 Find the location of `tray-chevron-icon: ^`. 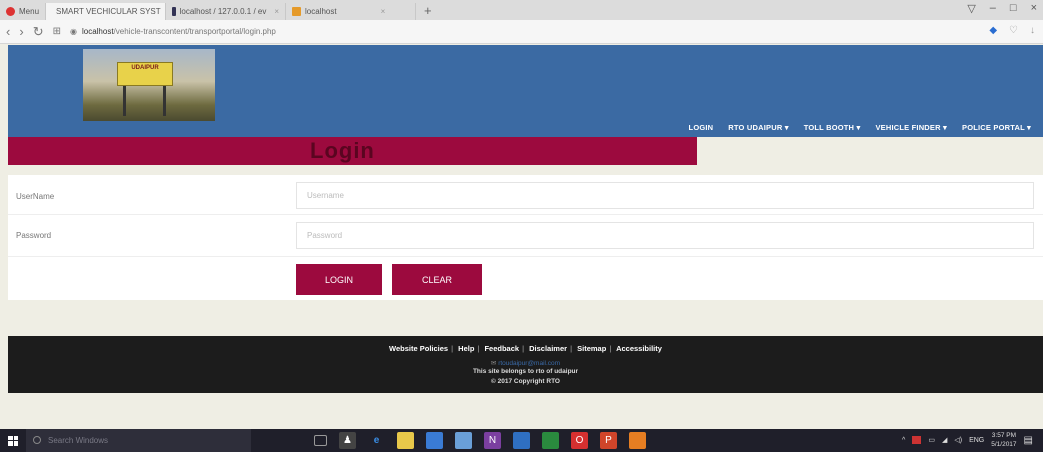

tray-chevron-icon: ^ is located at coordinates (903, 440).